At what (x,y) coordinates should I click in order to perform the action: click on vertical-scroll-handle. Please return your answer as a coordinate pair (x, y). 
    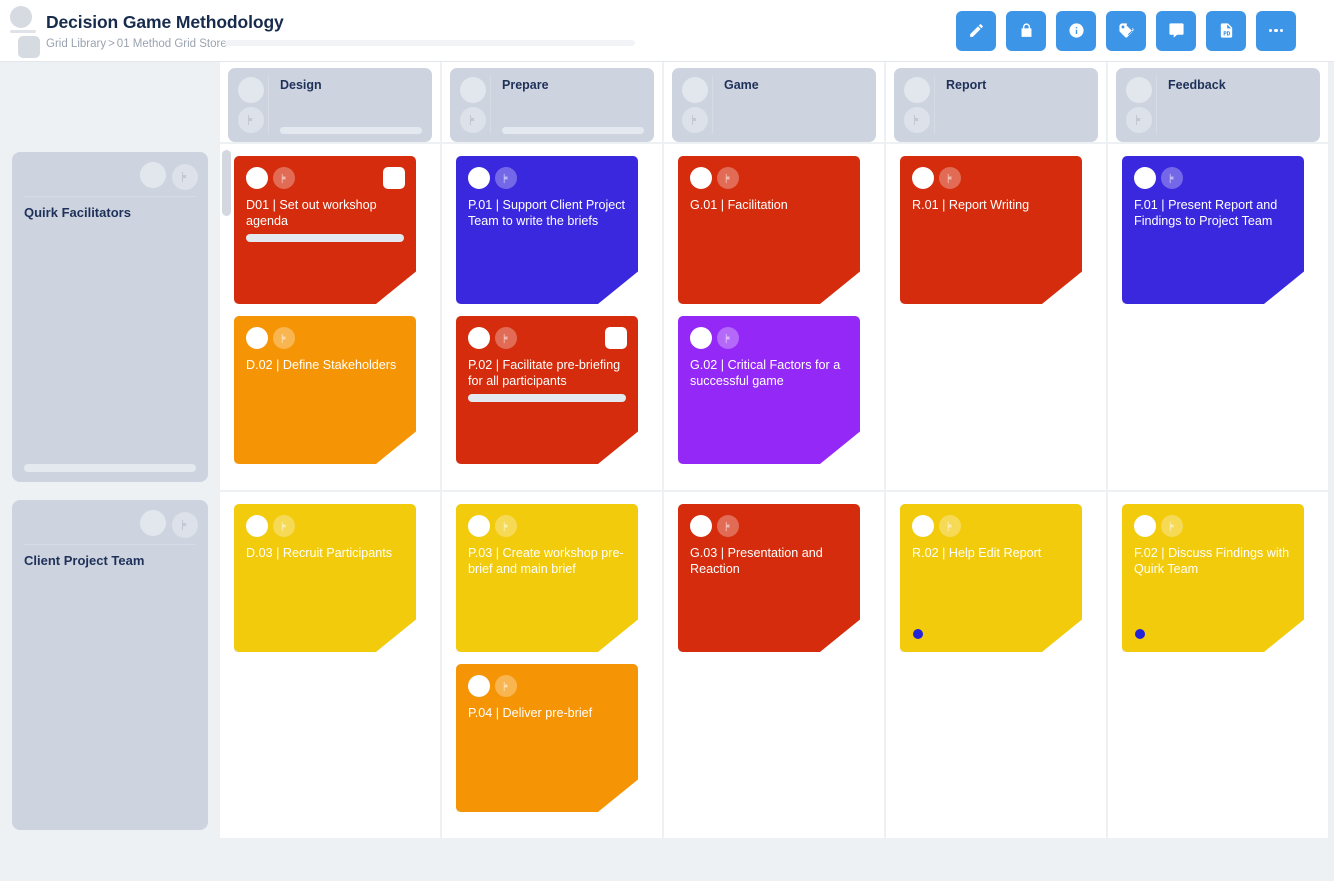
    Looking at the image, I should click on (226, 183).